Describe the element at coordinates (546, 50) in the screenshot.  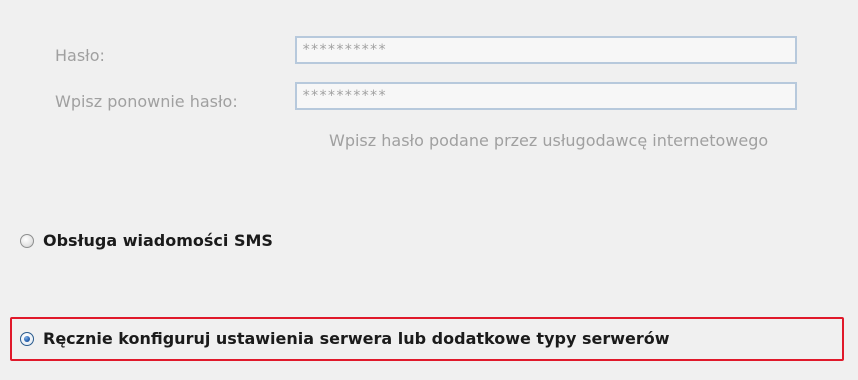
I see `password-field: **********` at that location.